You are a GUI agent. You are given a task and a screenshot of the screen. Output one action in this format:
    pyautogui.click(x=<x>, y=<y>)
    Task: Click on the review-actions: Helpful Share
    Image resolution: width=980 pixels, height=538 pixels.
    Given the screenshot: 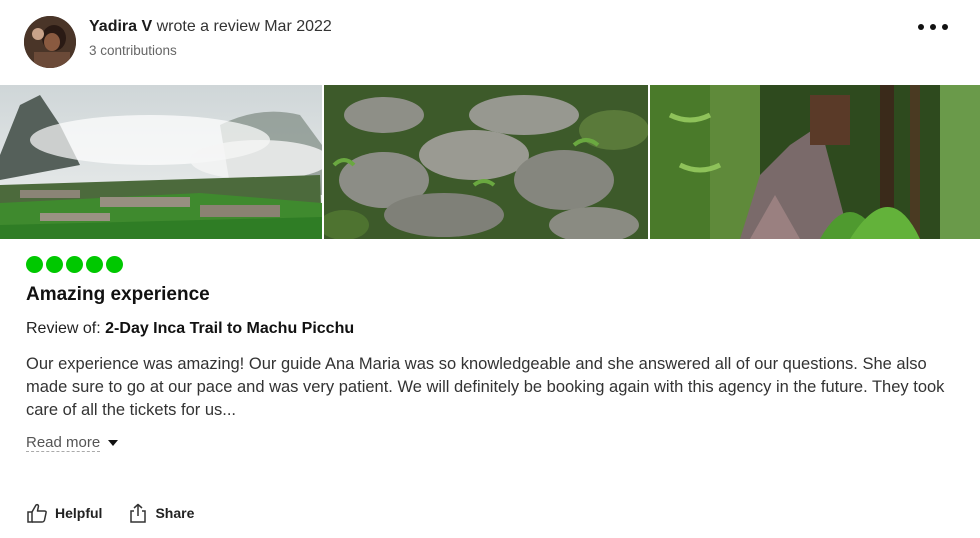 What is the action you would take?
    pyautogui.click(x=110, y=513)
    